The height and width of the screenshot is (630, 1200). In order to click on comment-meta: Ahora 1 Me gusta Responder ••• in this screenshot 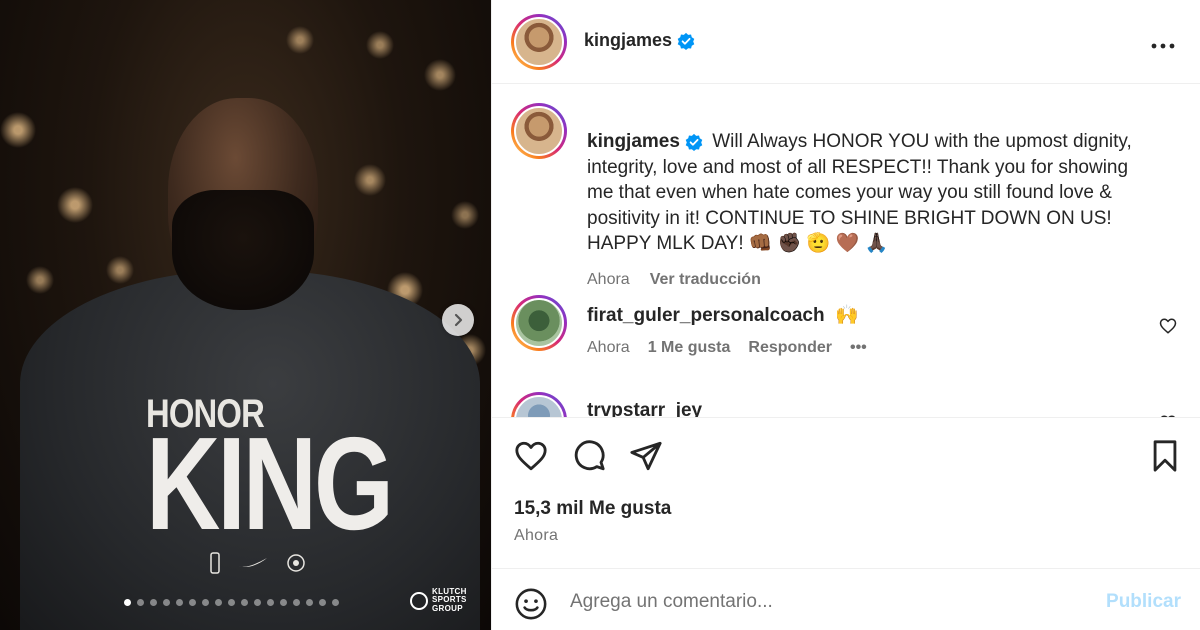, I will do `click(867, 348)`.